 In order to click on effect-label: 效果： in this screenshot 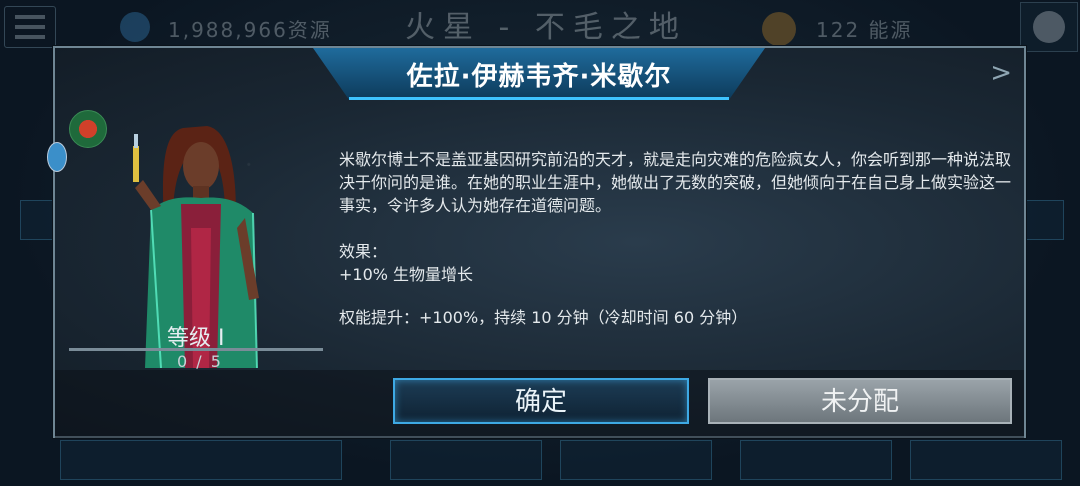, I will do `click(363, 251)`.